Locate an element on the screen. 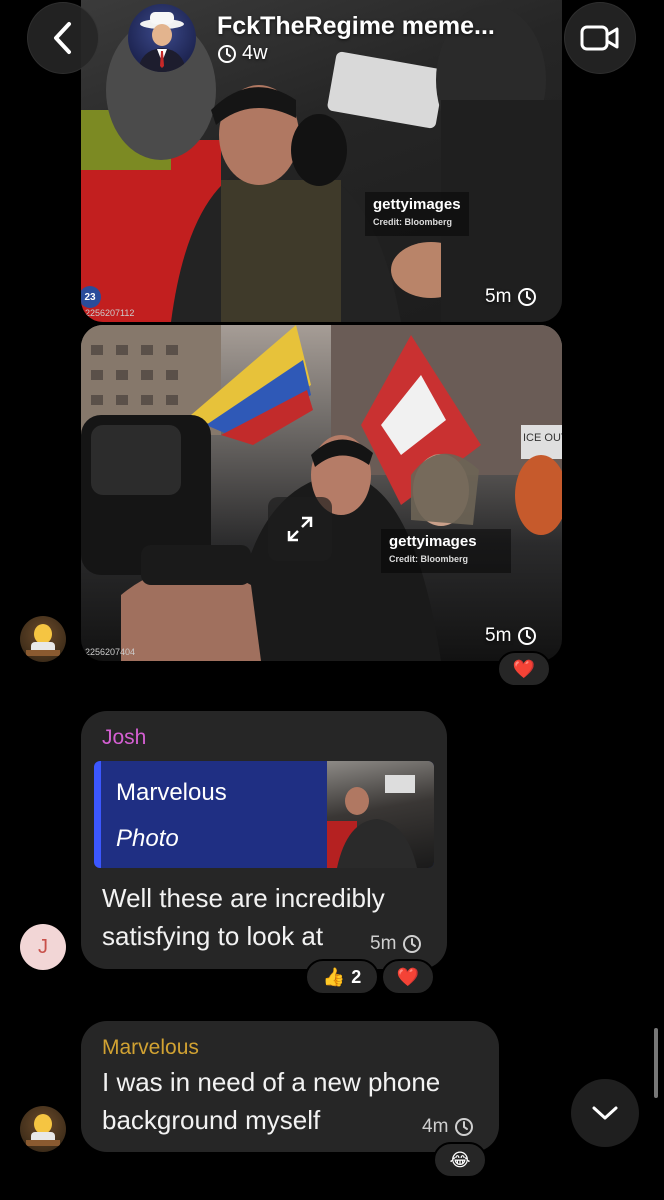 Image resolution: width=664 pixels, height=1200 pixels. laughing-emoji: 😂 is located at coordinates (460, 1159).